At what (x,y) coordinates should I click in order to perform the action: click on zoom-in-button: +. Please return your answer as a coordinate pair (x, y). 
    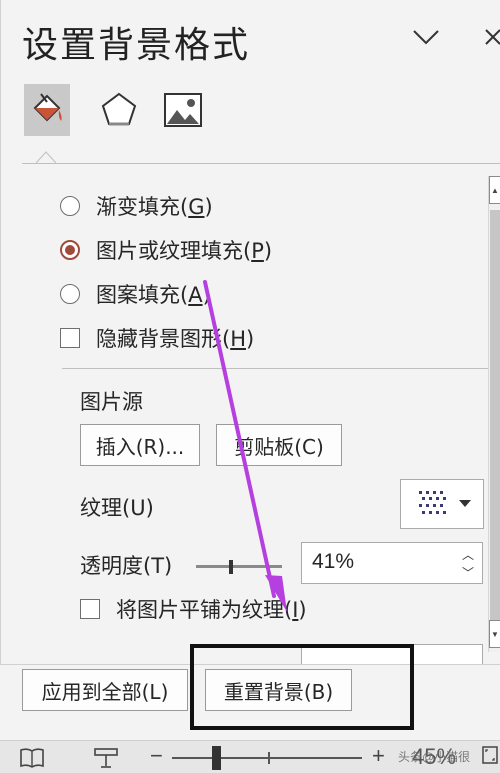
    Looking at the image, I should click on (378, 756).